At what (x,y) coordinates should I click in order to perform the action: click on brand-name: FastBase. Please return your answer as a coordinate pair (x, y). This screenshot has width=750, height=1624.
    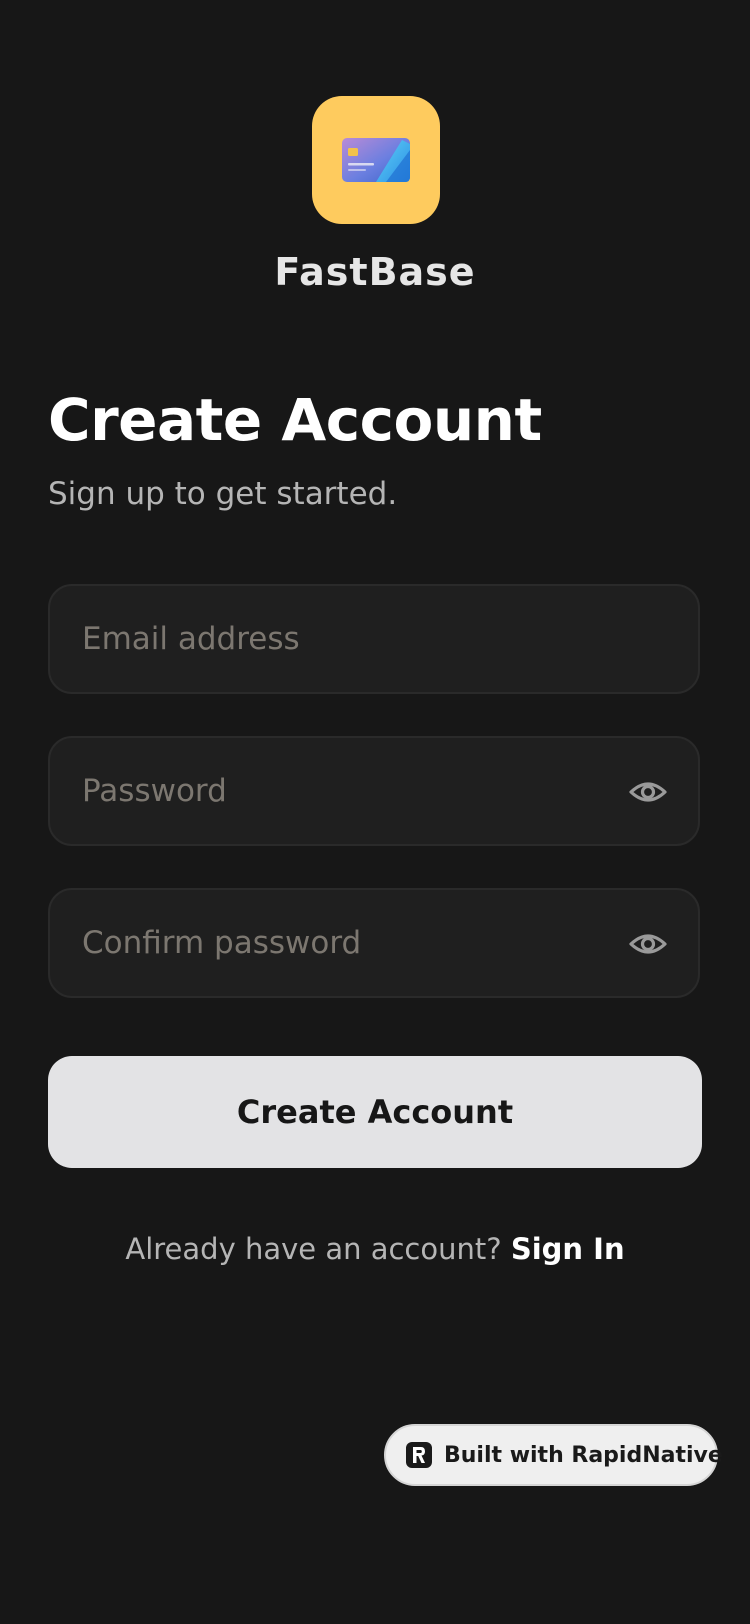
    Looking at the image, I should click on (375, 272).